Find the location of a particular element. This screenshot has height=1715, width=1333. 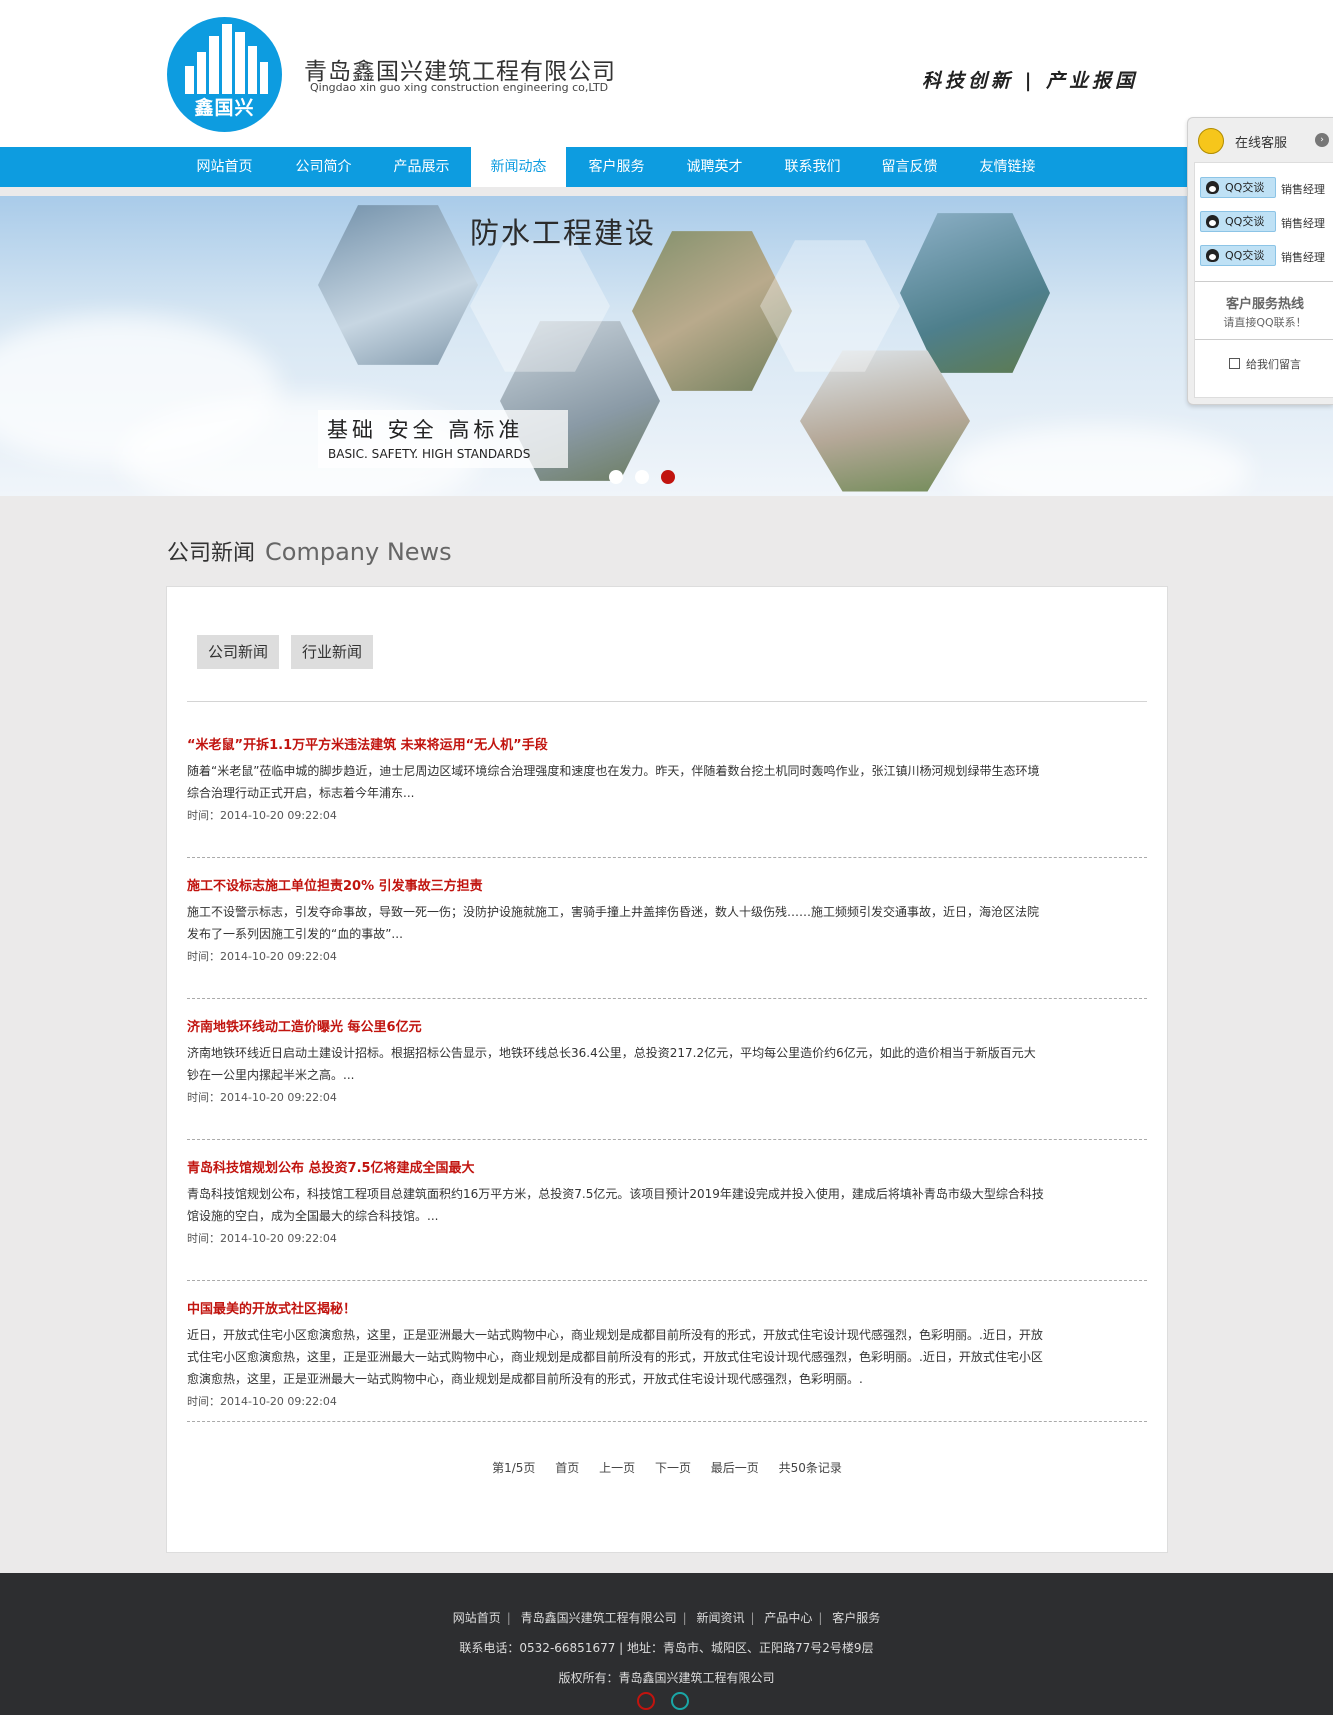

section-title-cn: 公司新闻 is located at coordinates (211, 553).